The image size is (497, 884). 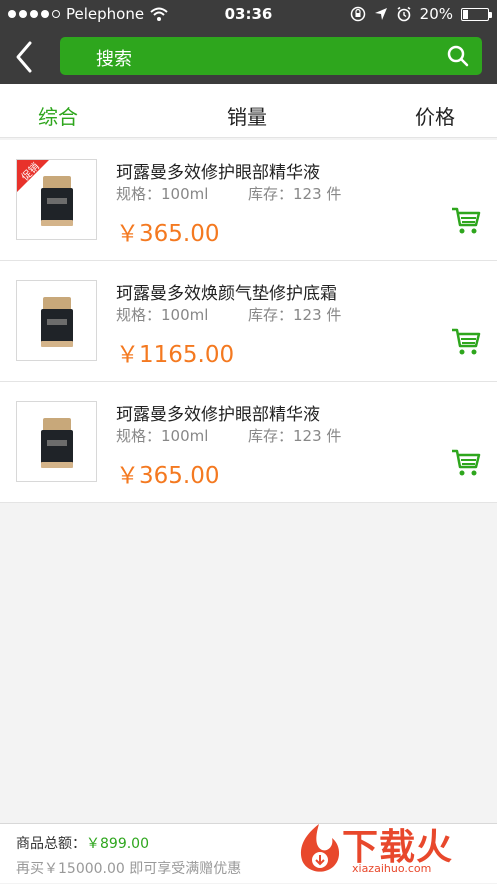 What do you see at coordinates (248, 14) in the screenshot?
I see `status-bar: Pelephone 03:36 20%` at bounding box center [248, 14].